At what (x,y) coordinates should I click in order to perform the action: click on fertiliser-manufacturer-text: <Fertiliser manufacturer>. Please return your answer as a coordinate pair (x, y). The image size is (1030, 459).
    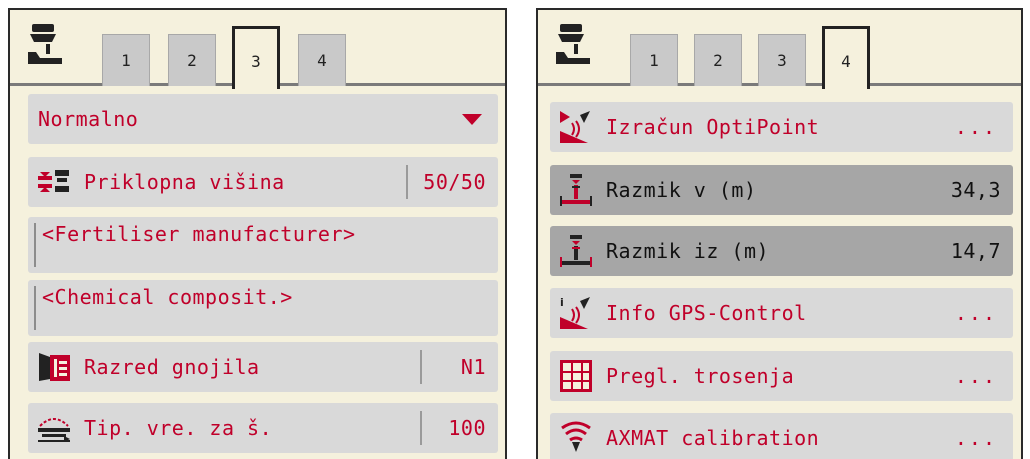
    Looking at the image, I should click on (199, 234).